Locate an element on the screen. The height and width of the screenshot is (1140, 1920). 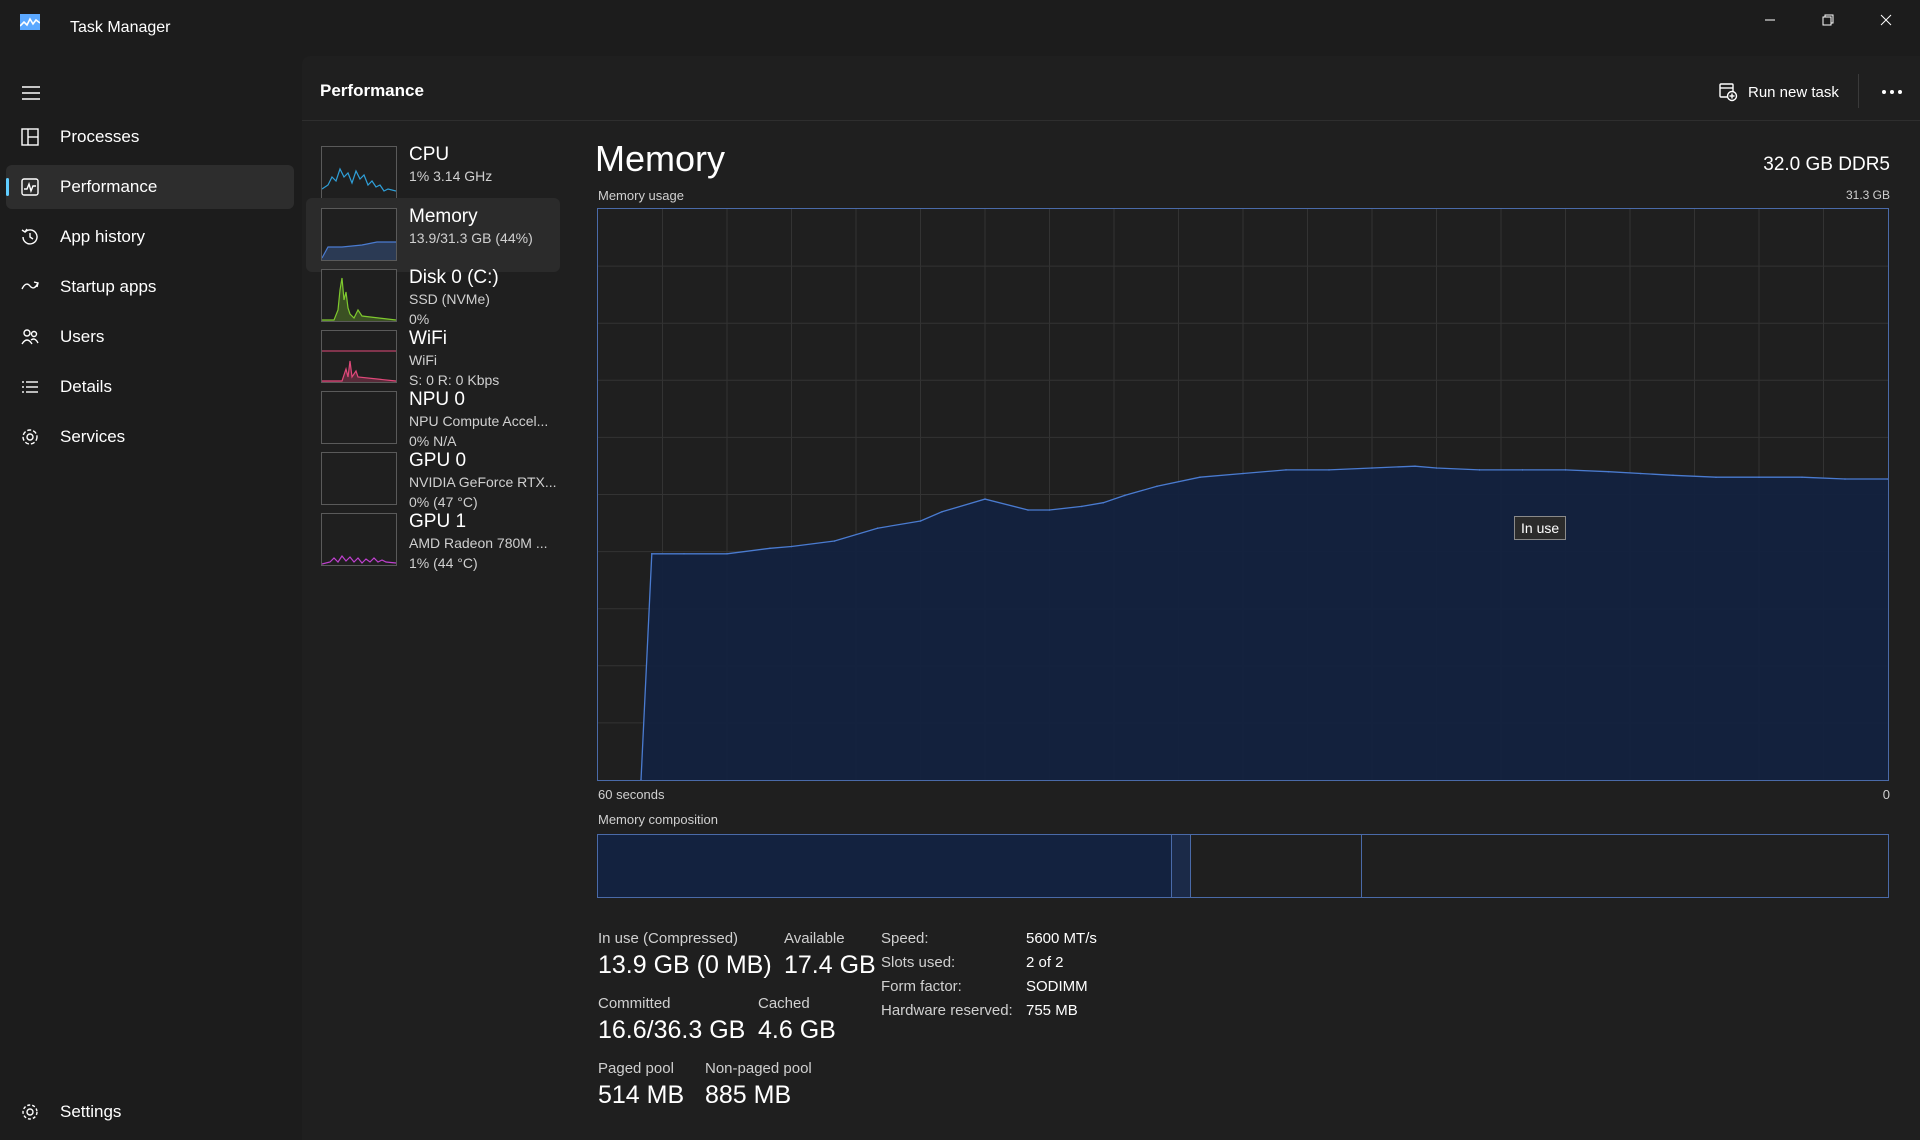
memory-composition-label: Memory composition is located at coordinates (658, 819).